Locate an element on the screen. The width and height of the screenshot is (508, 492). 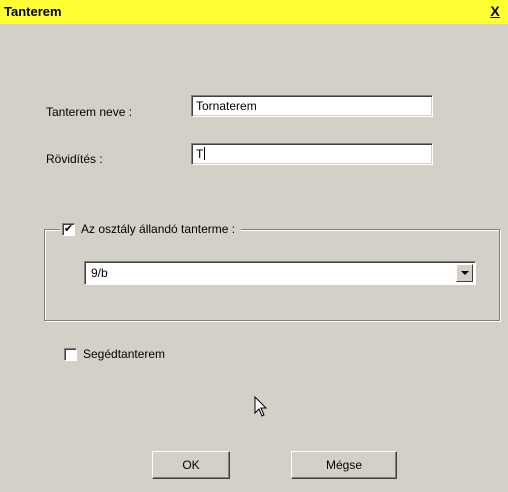
permanent-room-checkbox-row: ✔ Az osztály állandó tanterme : is located at coordinates (151, 229).